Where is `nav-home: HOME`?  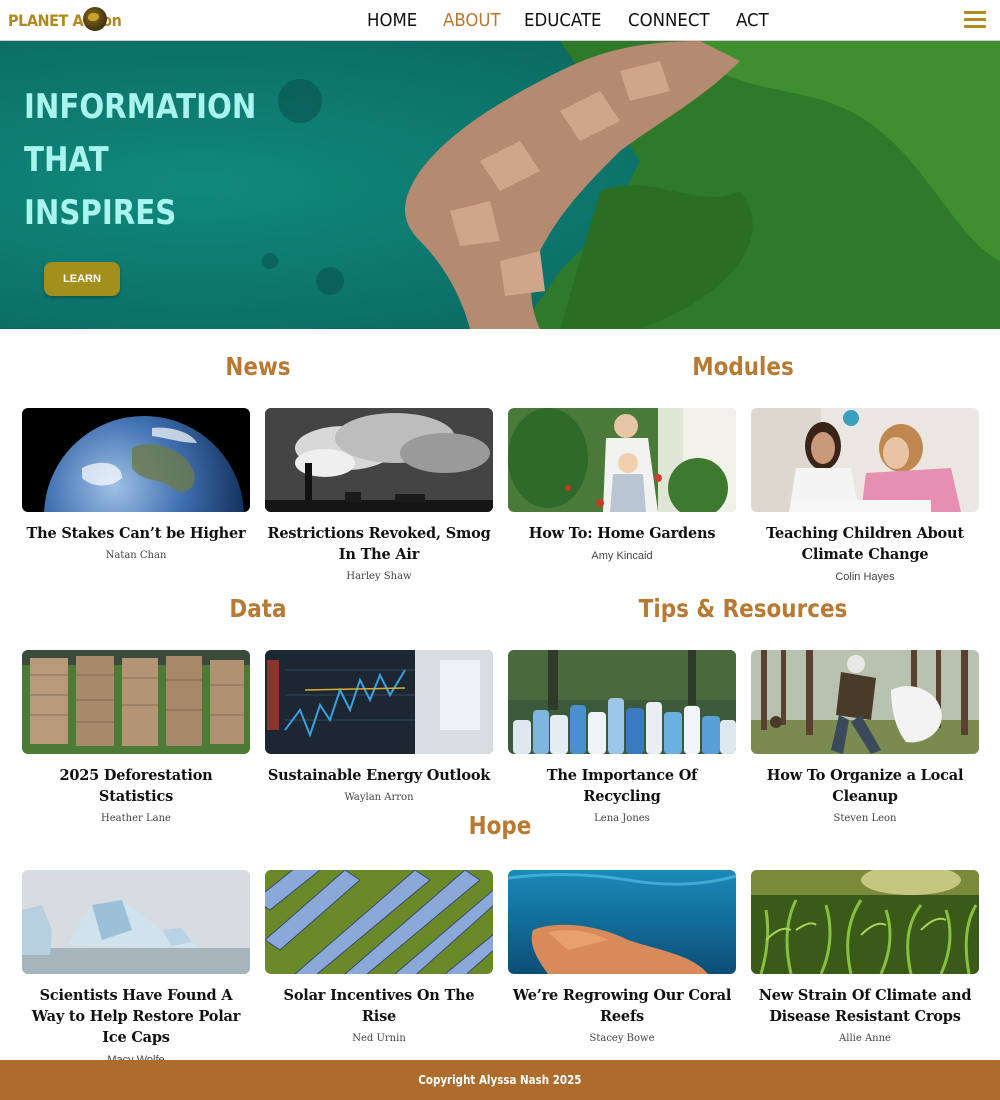 nav-home: HOME is located at coordinates (392, 20).